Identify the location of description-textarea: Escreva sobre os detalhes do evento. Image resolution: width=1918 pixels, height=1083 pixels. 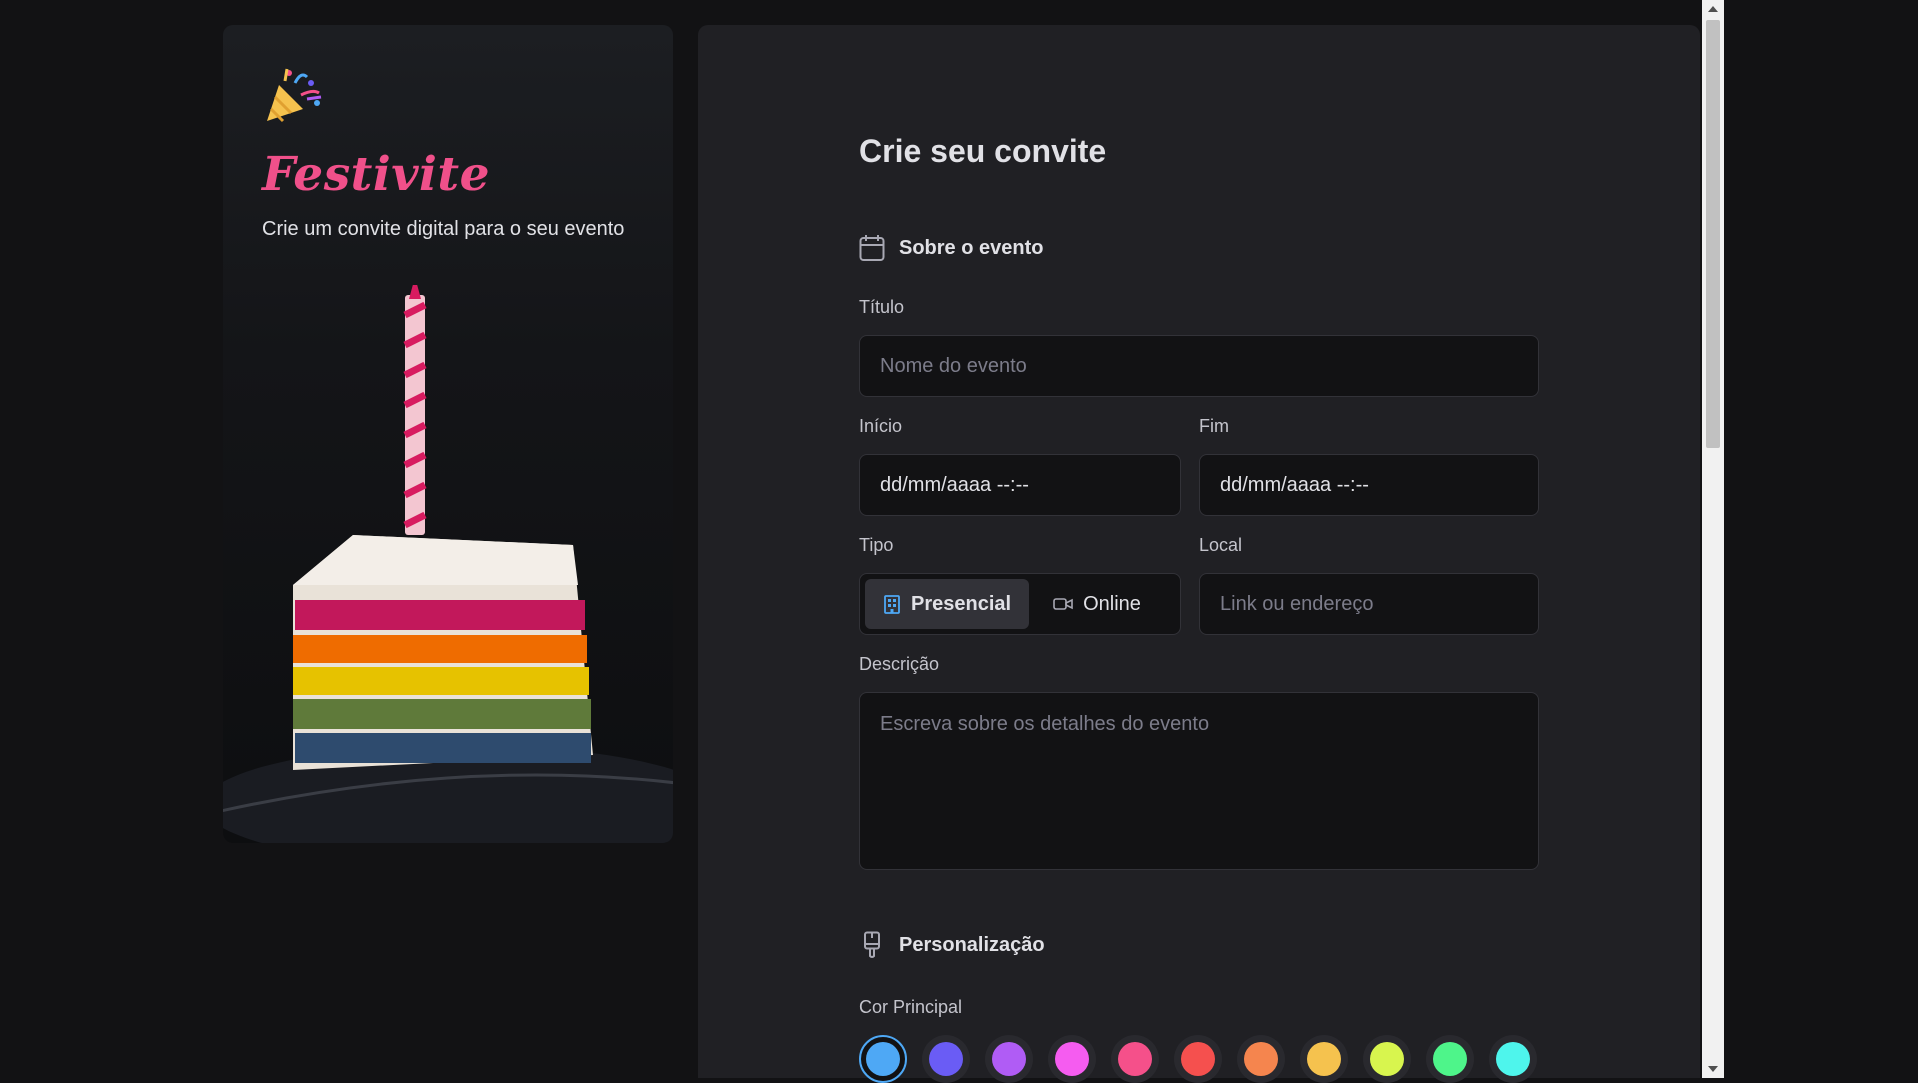
(1199, 781).